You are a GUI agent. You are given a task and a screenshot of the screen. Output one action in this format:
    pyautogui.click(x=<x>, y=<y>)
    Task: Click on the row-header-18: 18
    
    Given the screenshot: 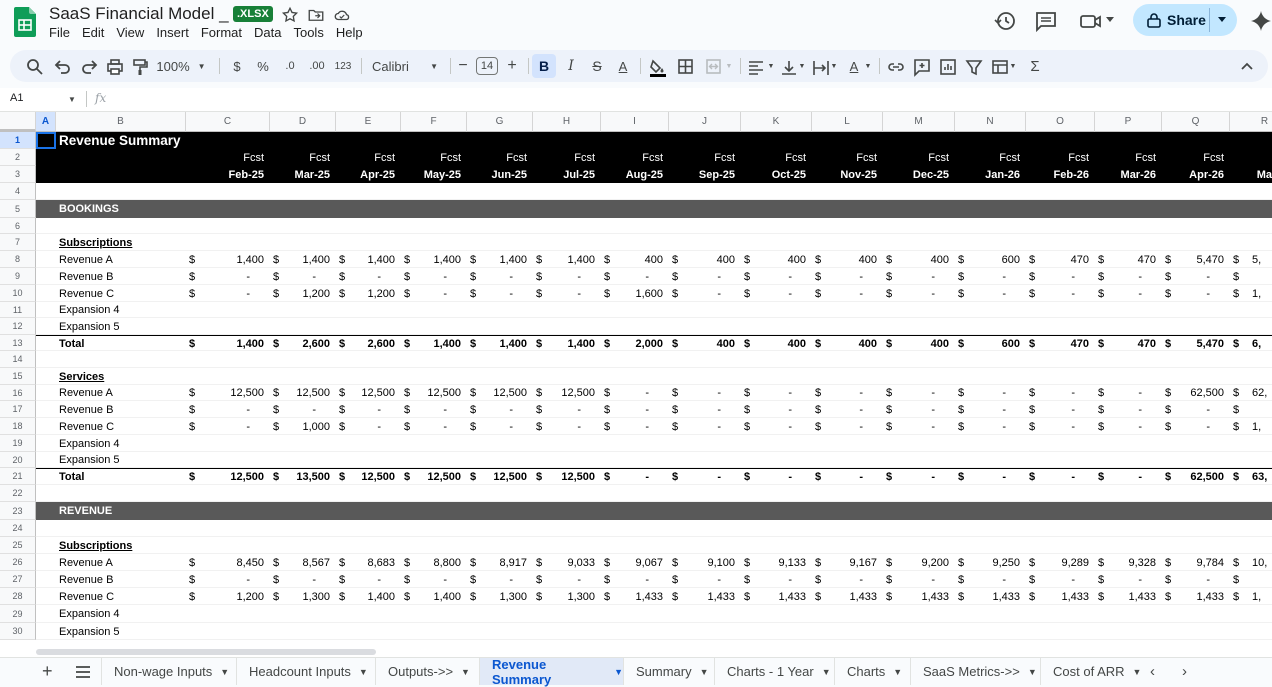 What is the action you would take?
    pyautogui.click(x=18, y=426)
    